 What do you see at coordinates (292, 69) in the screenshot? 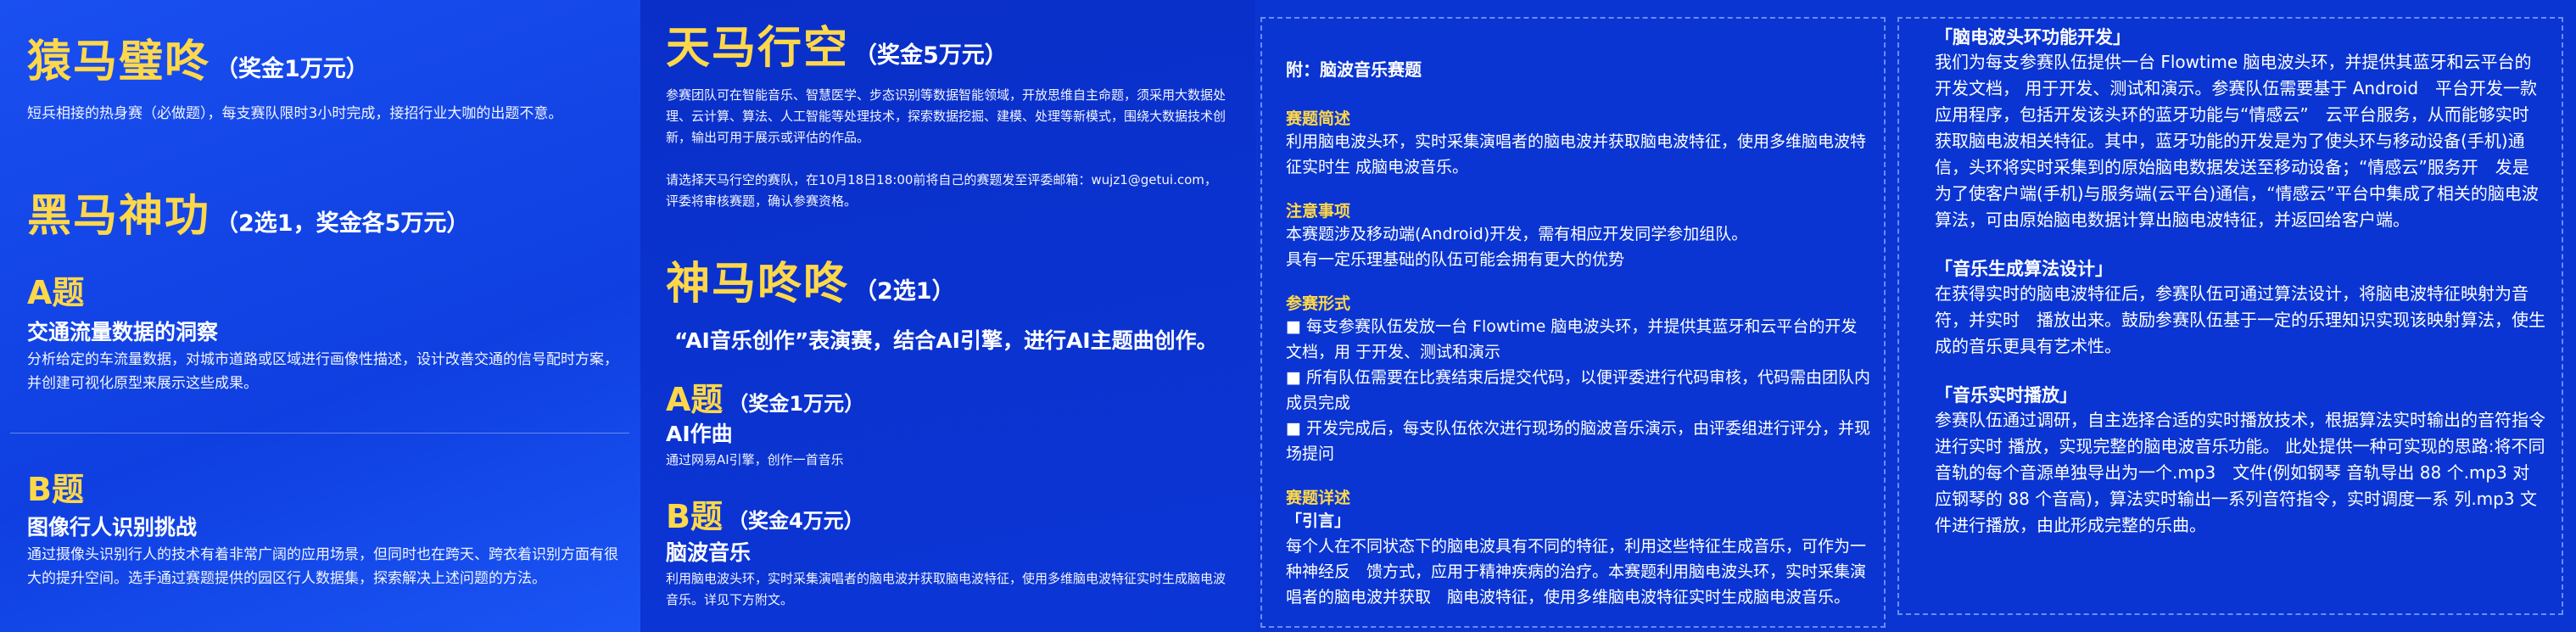
I see `yuanma-prize: （奖金1万元）` at bounding box center [292, 69].